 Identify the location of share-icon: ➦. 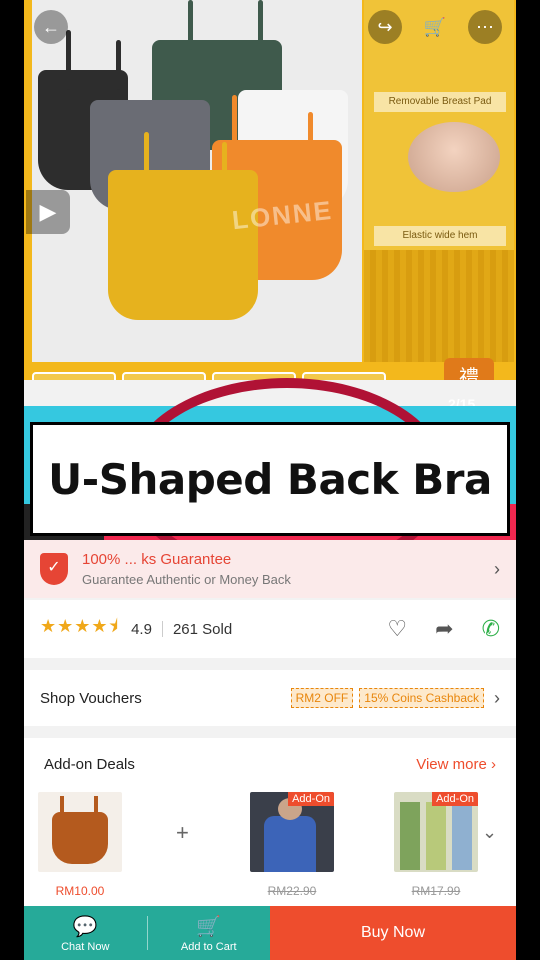
(444, 629).